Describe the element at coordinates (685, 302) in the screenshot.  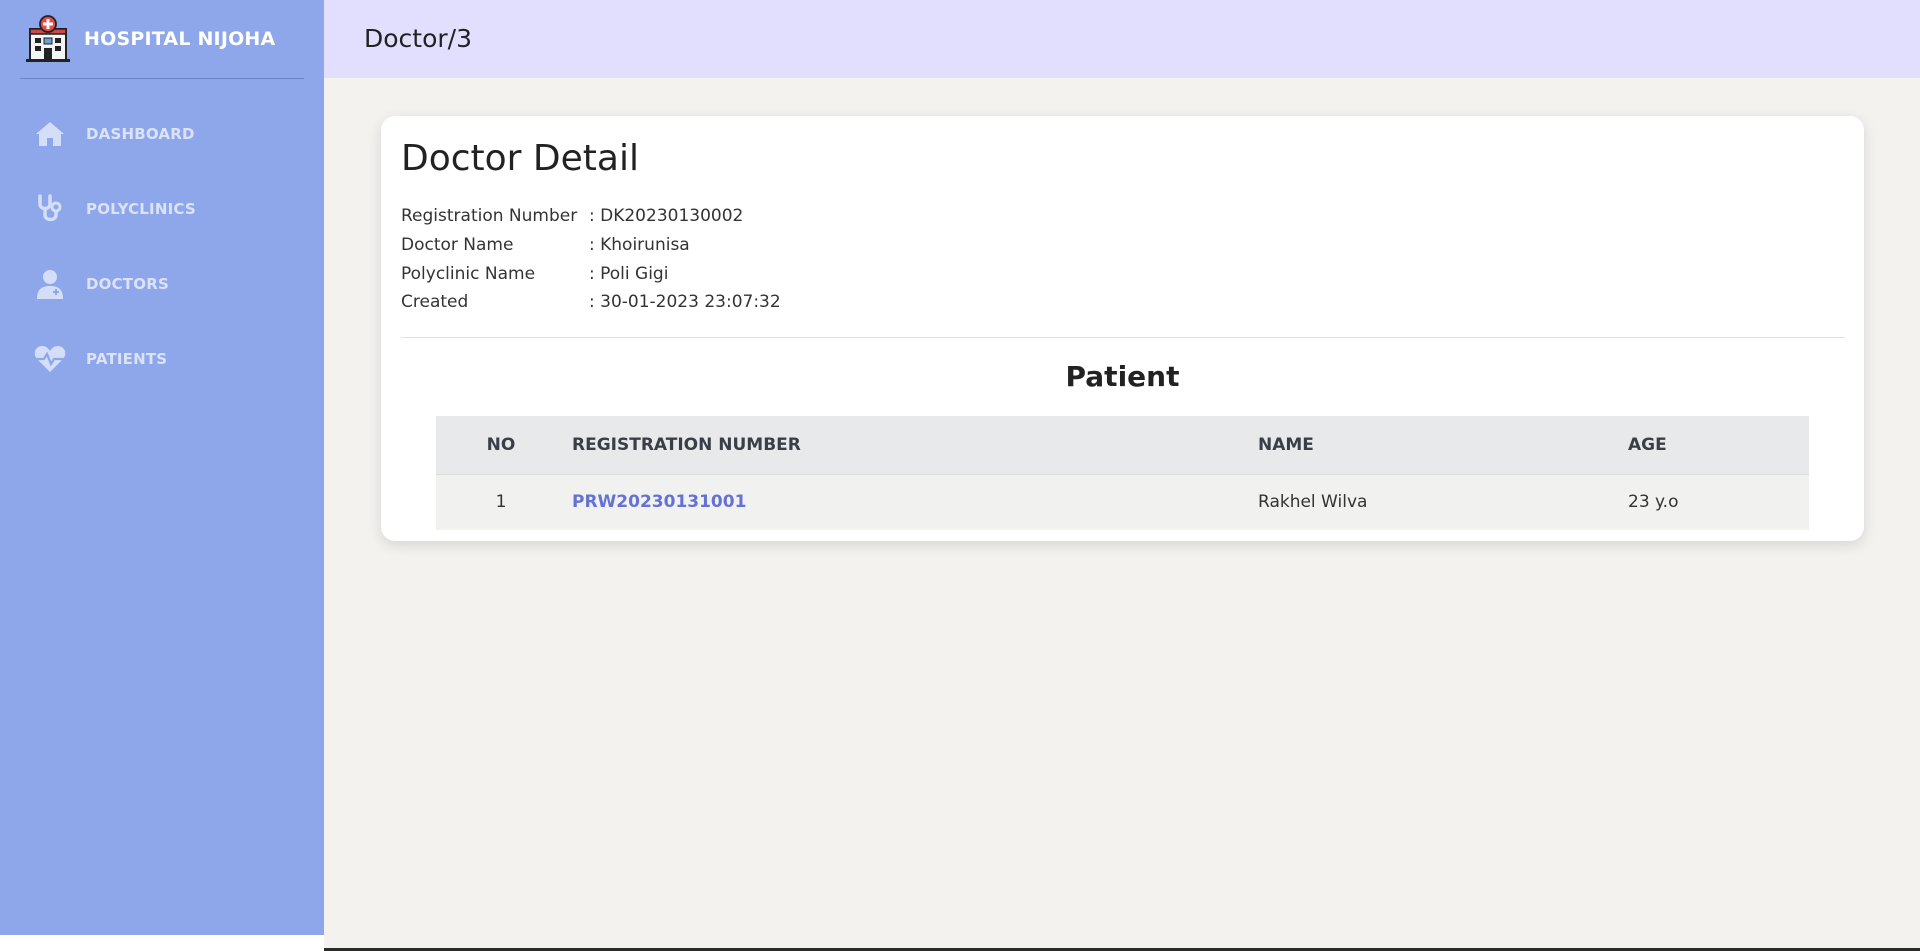
I see `detail-value: : 30-01-2023 23:07:32` at that location.